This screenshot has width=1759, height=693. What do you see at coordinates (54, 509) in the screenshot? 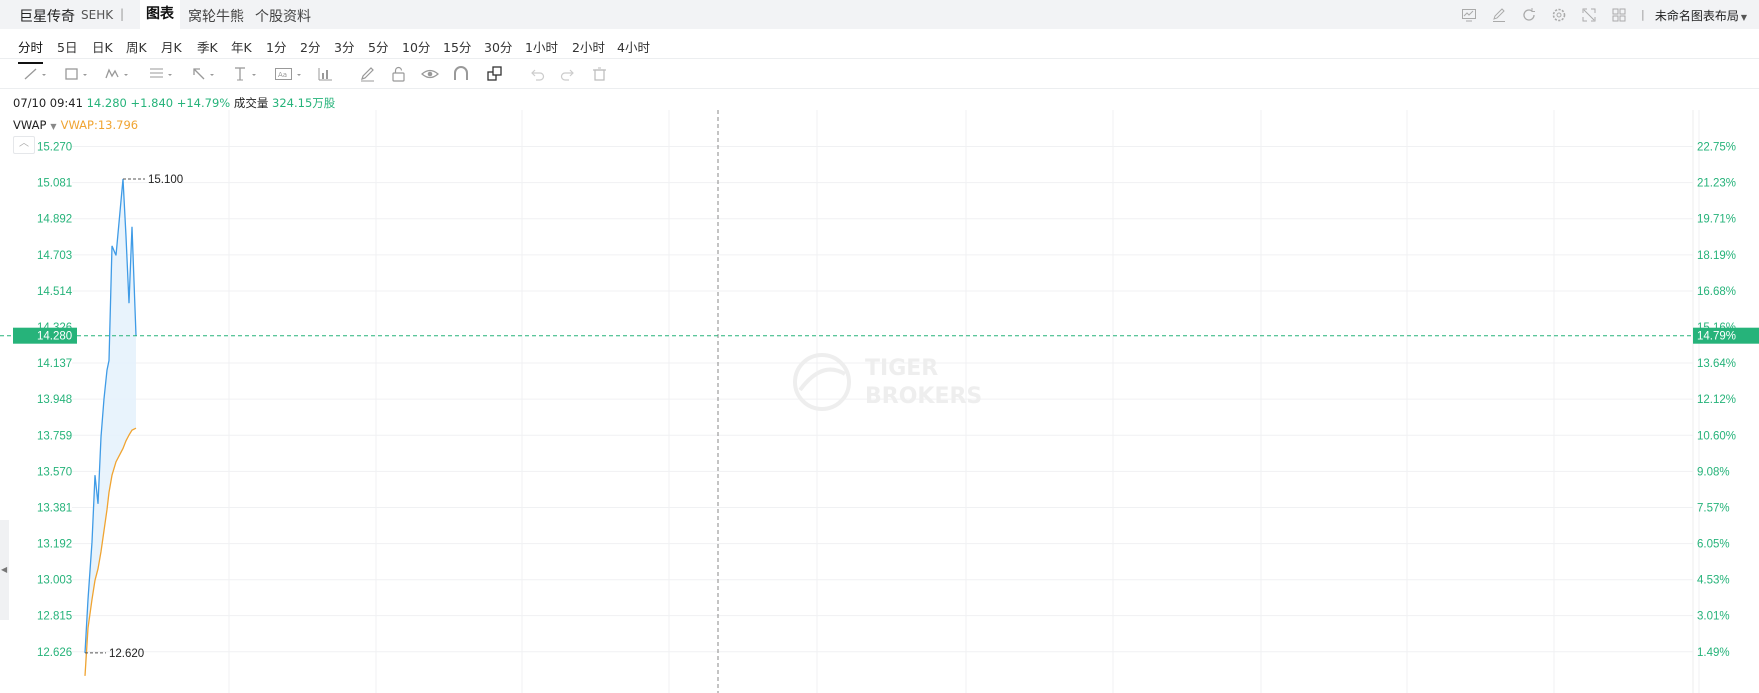
I see `left-axis-tick: 13.381` at bounding box center [54, 509].